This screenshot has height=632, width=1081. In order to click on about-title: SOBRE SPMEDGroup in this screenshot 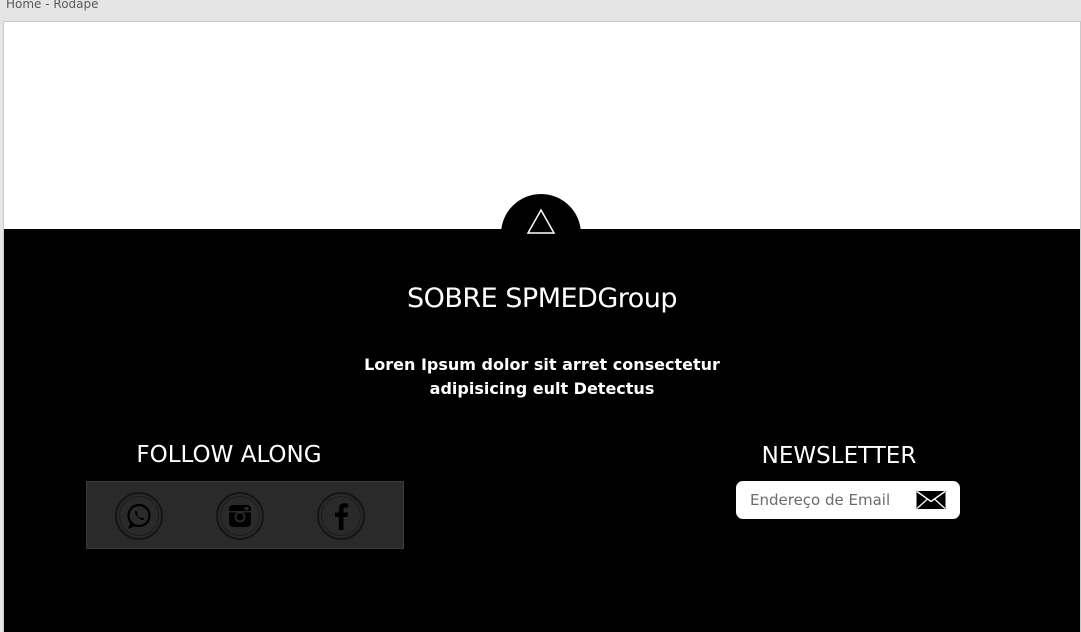, I will do `click(542, 298)`.